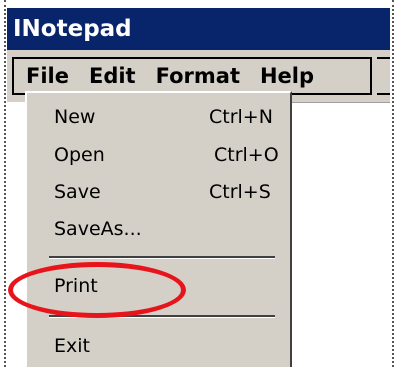 The height and width of the screenshot is (368, 417). I want to click on menu-item-save: Save Ctrl+S, so click(158, 192).